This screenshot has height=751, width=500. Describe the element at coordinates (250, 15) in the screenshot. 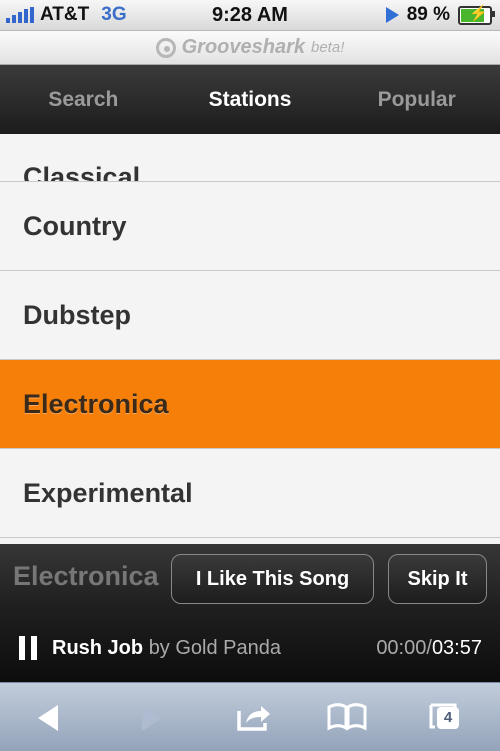

I see `status-bar: AT&T 3G 9:28 AM 89 % ⚡` at that location.